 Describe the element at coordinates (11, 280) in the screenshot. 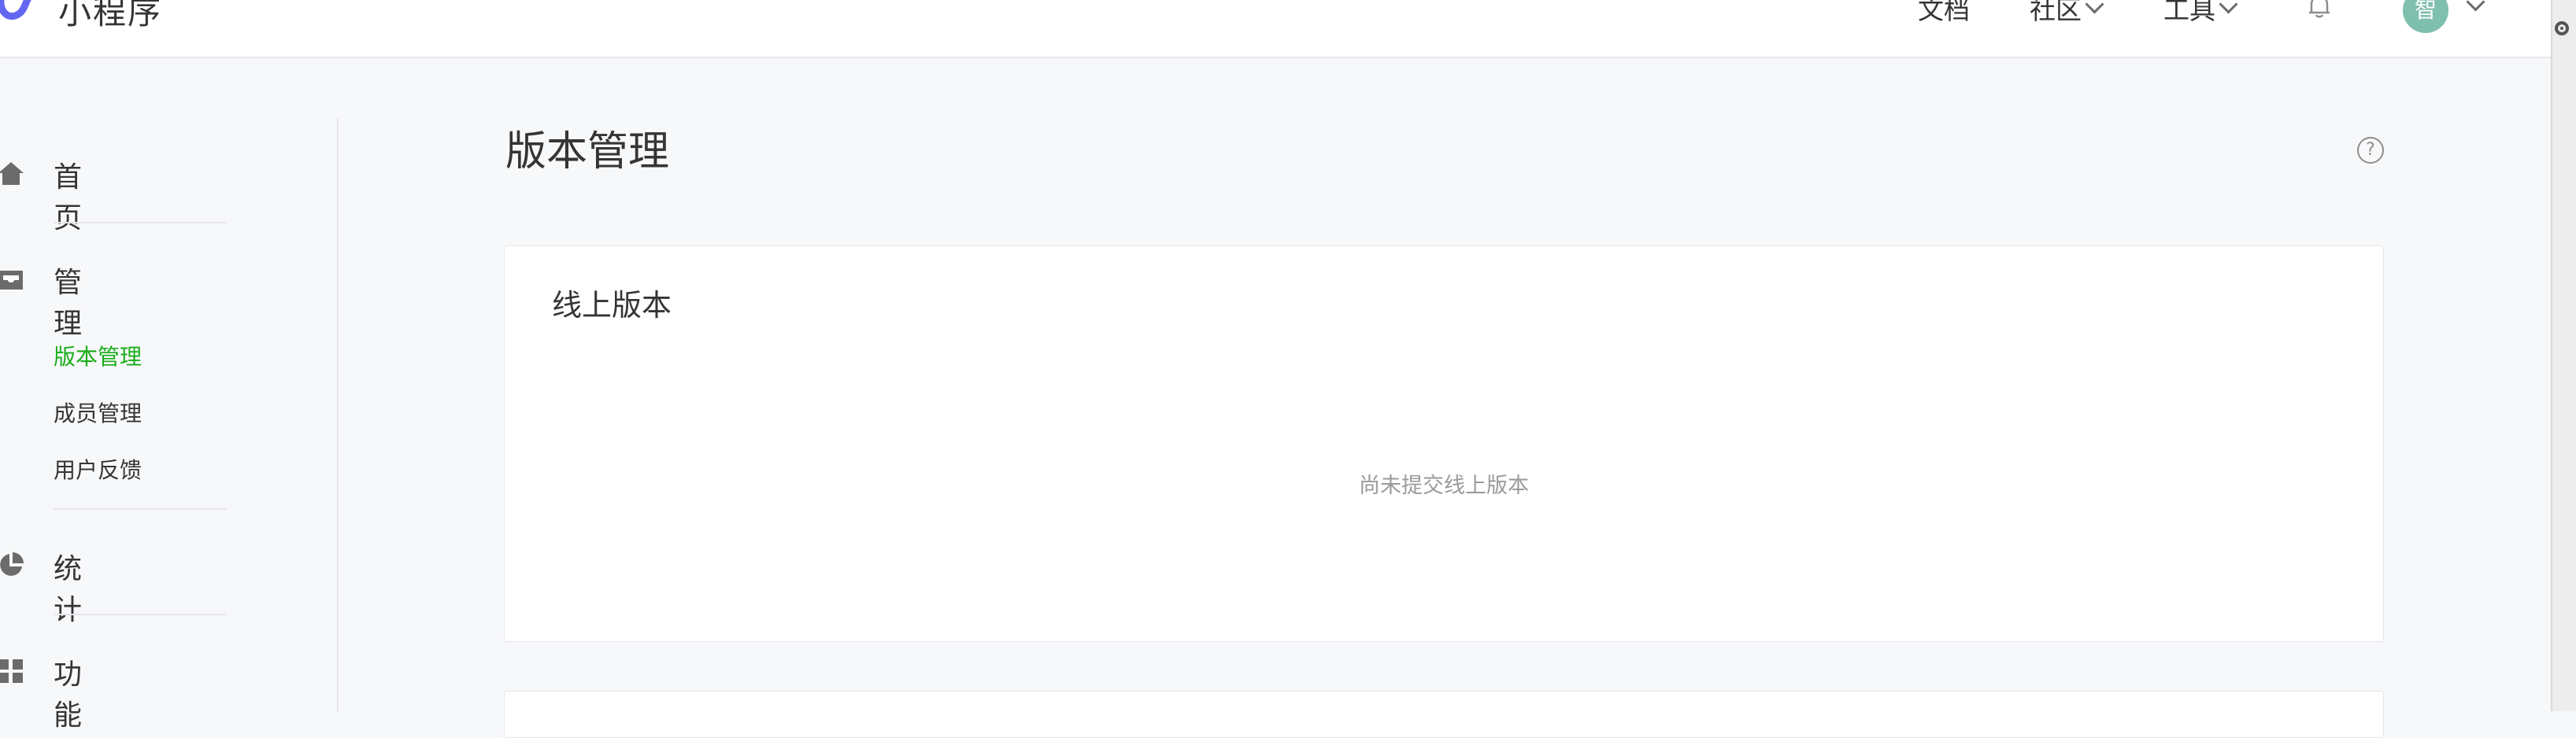

I see `inbox-icon` at that location.